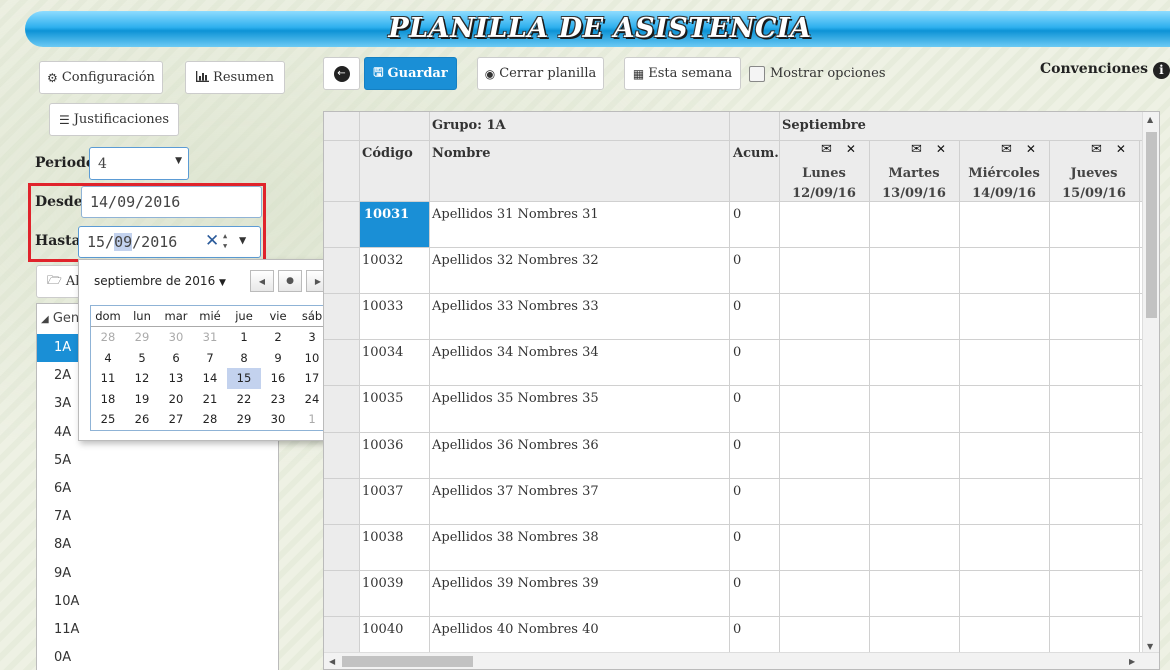 This screenshot has width=1170, height=670. What do you see at coordinates (171, 202) in the screenshot?
I see `desde-input: 14/09/2016` at bounding box center [171, 202].